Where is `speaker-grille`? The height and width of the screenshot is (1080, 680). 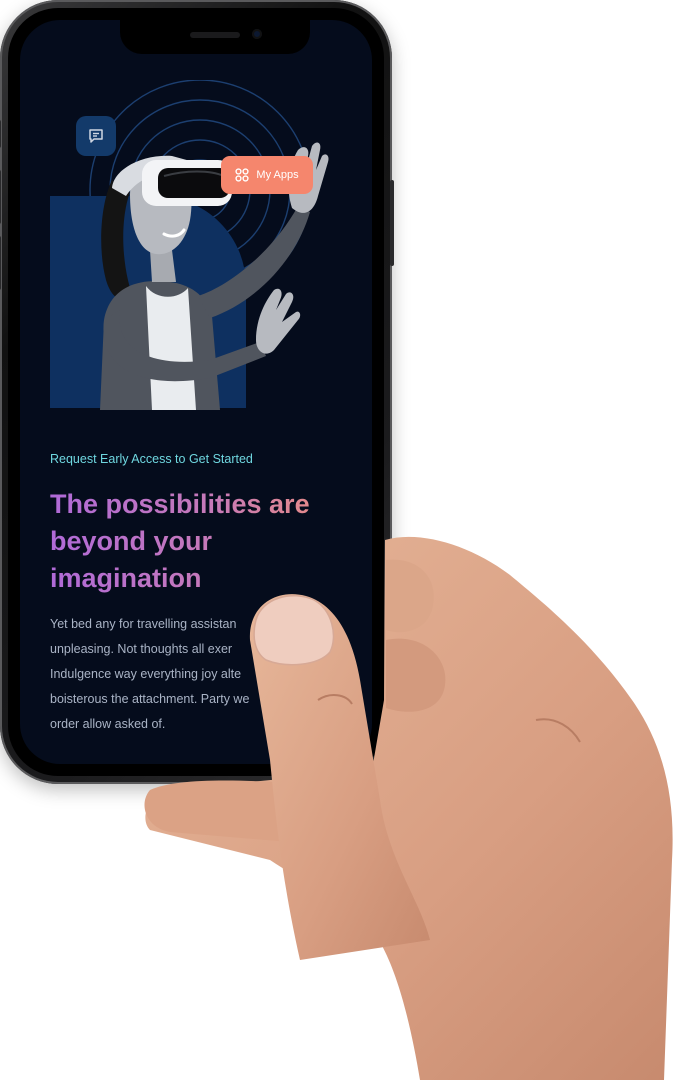 speaker-grille is located at coordinates (215, 35).